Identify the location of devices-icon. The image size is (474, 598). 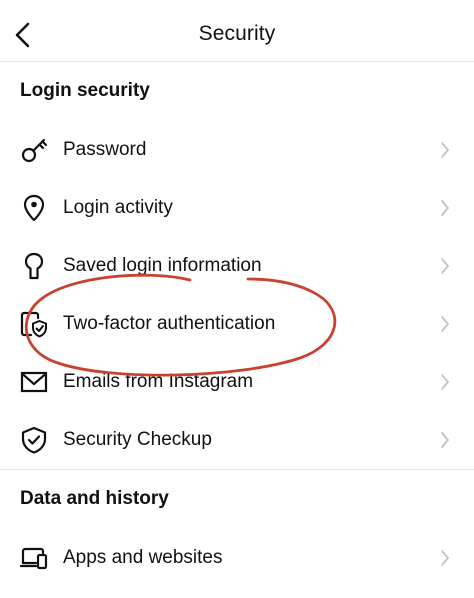
(34, 558).